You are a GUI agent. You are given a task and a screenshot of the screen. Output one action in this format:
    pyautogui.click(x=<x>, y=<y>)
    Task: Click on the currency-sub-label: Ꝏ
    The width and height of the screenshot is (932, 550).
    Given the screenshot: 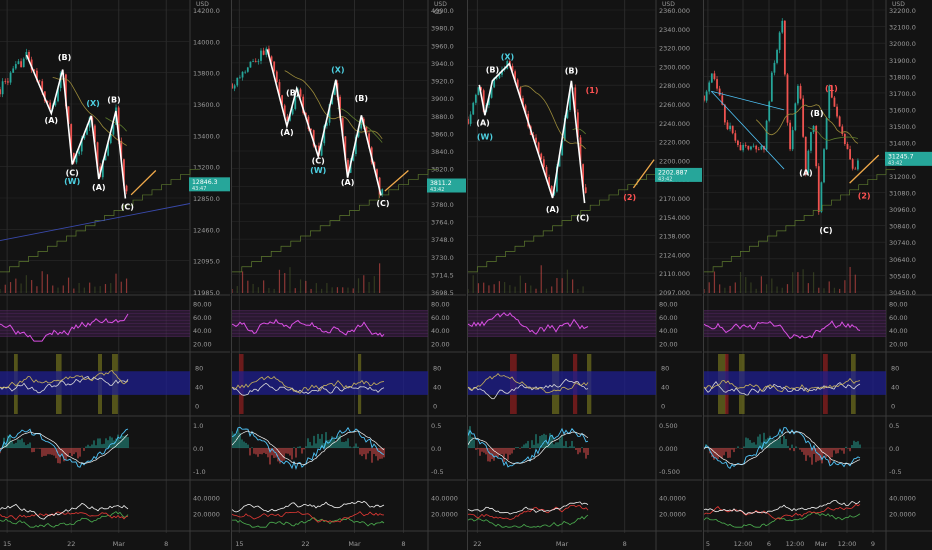 What is the action you would take?
    pyautogui.click(x=438, y=12)
    